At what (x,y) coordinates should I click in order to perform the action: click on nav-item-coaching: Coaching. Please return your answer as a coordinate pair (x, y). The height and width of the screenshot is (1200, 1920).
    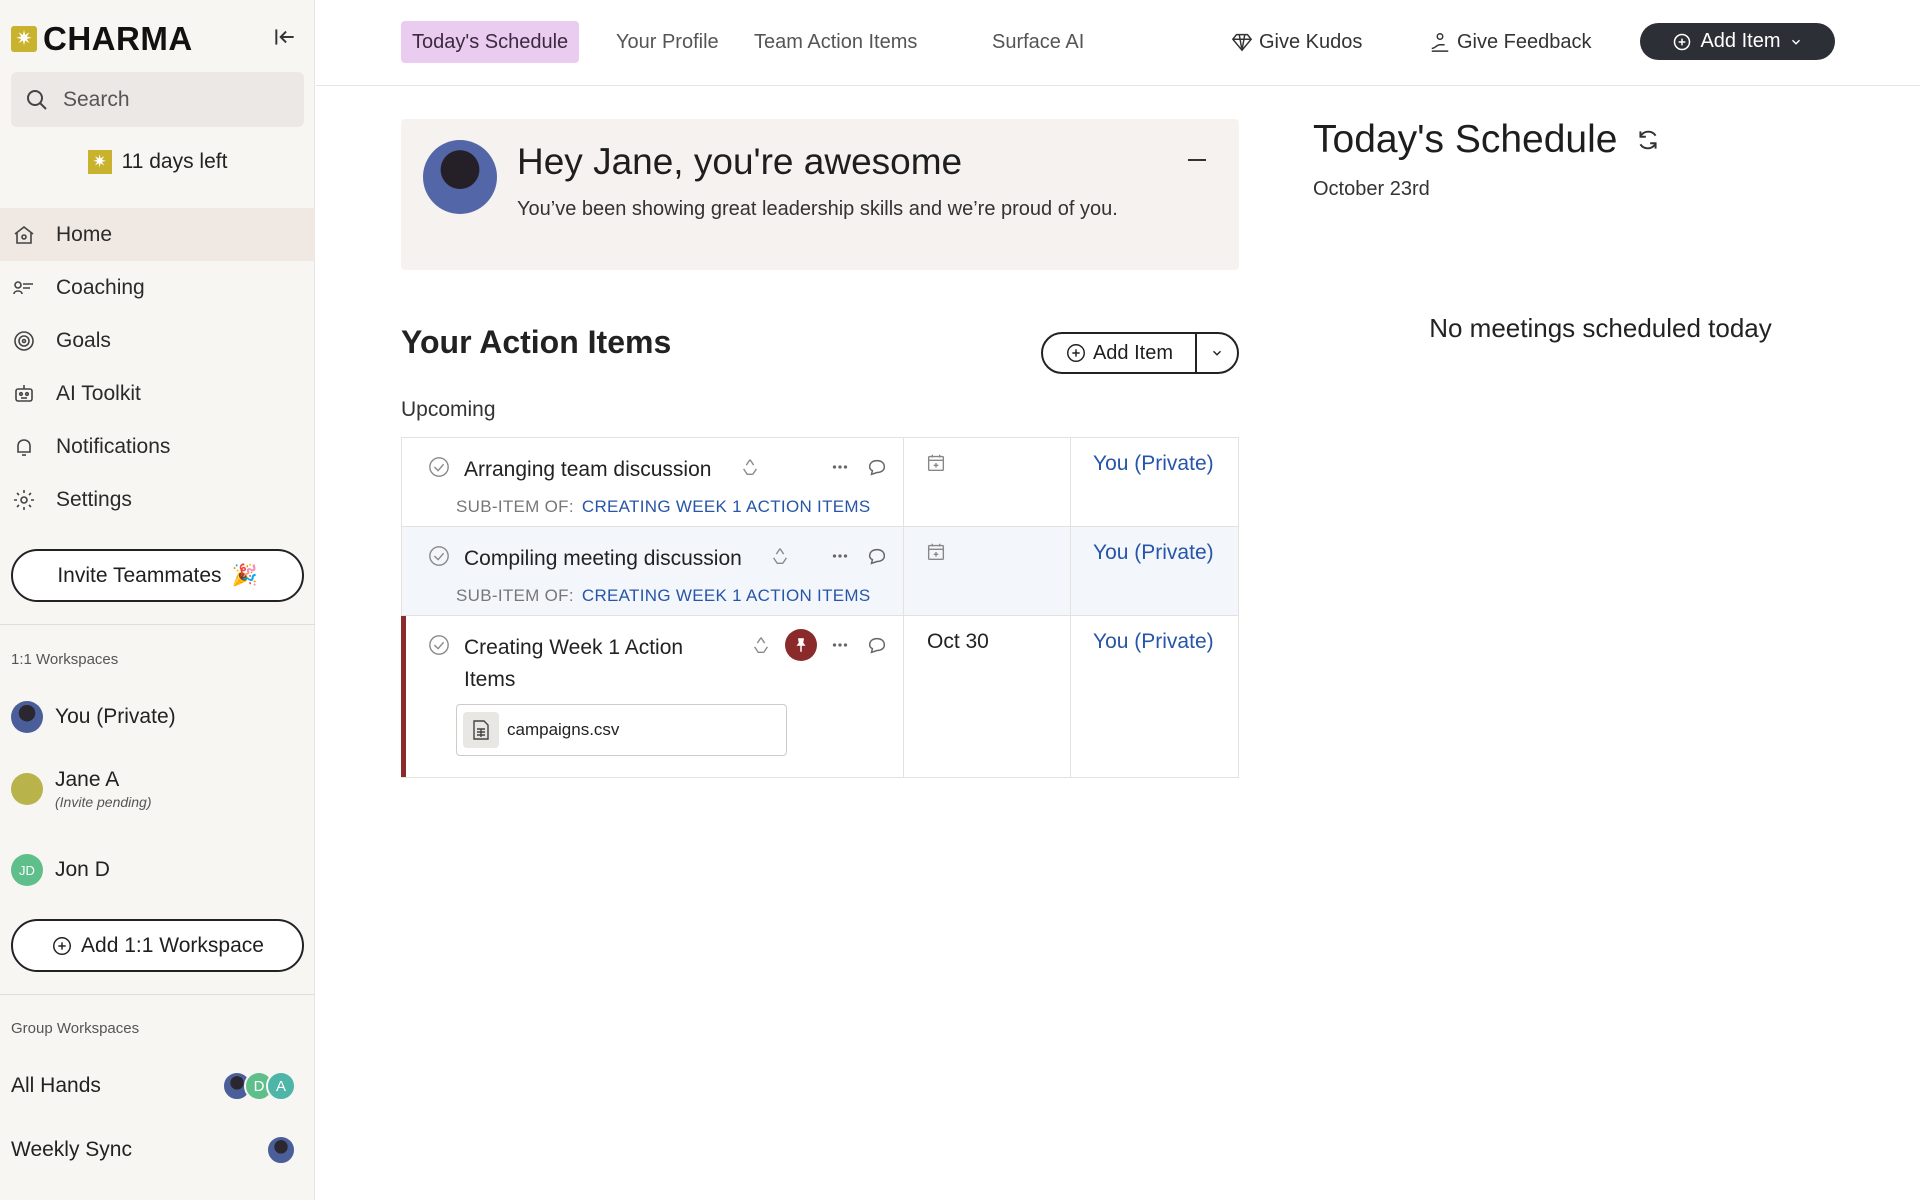
    Looking at the image, I should click on (157, 287).